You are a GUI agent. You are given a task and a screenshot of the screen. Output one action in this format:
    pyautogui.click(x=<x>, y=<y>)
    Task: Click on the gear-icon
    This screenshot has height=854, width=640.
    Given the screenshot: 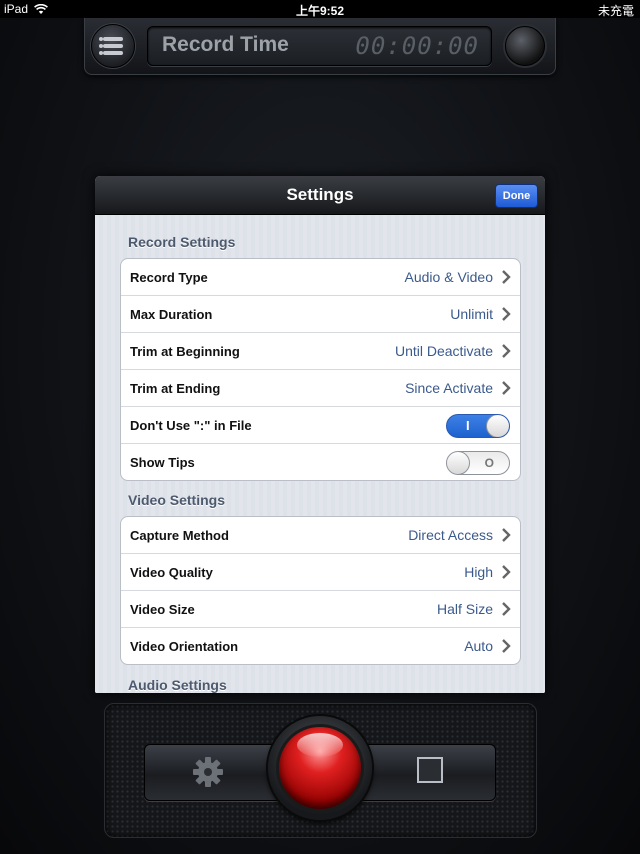 What is the action you would take?
    pyautogui.click(x=208, y=772)
    